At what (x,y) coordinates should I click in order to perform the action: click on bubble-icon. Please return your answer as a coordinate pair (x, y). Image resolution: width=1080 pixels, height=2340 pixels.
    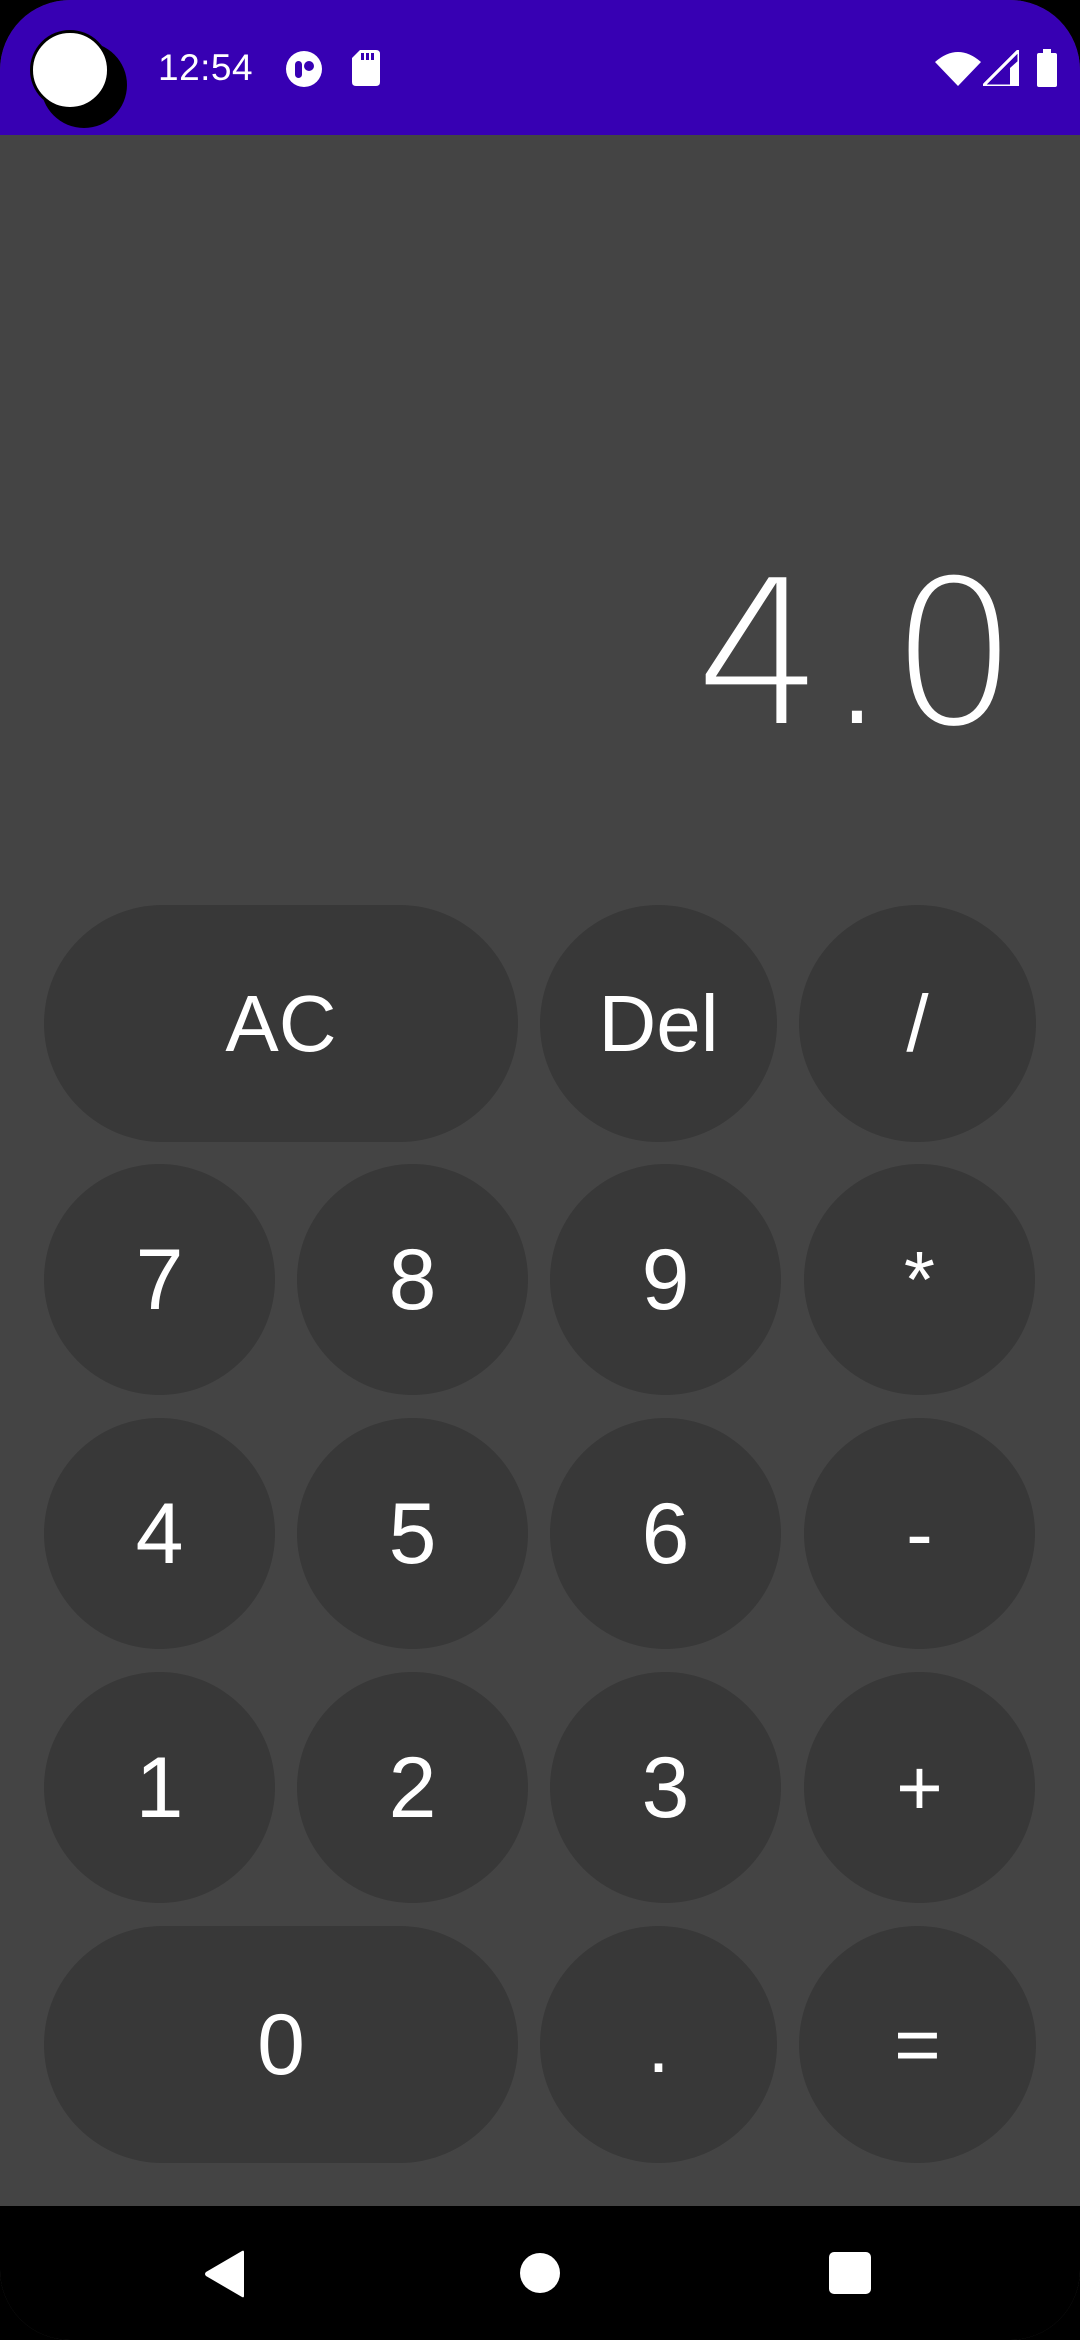
    Looking at the image, I should click on (70, 70).